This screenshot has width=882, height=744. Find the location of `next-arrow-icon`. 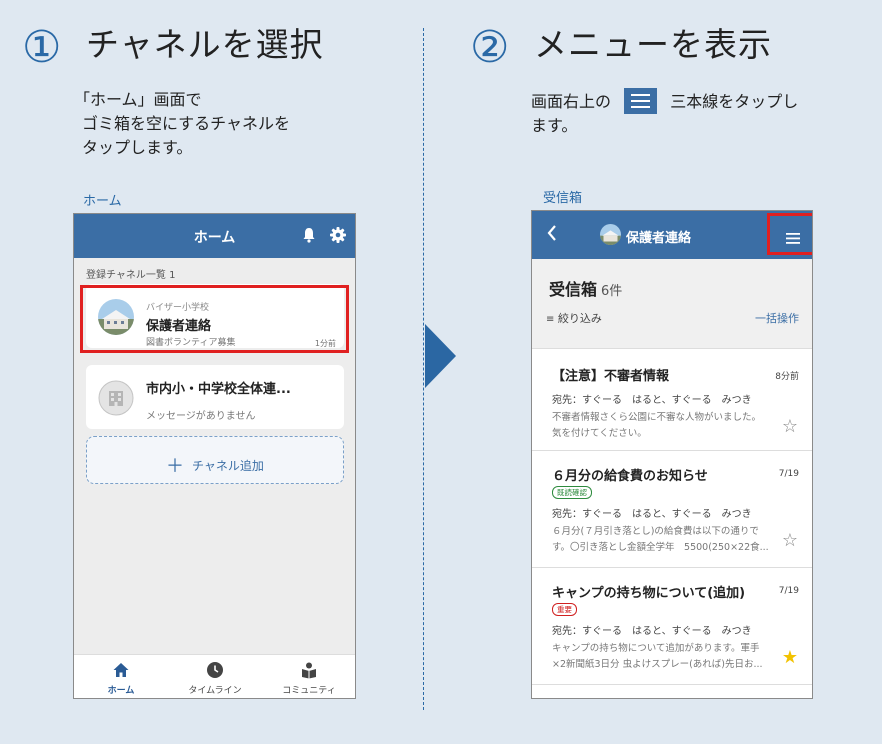

next-arrow-icon is located at coordinates (440, 356).